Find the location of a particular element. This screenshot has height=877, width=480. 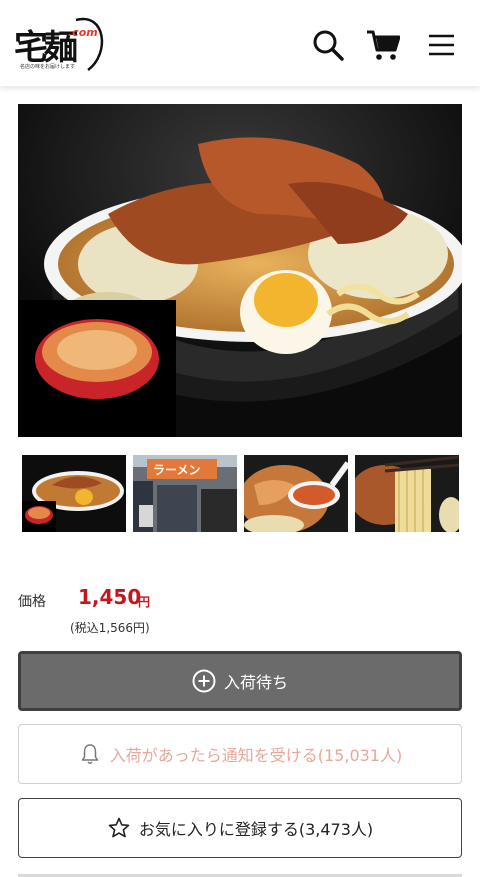

add-favorite-button: お気に入りに登録する(3,473人) is located at coordinates (240, 828).